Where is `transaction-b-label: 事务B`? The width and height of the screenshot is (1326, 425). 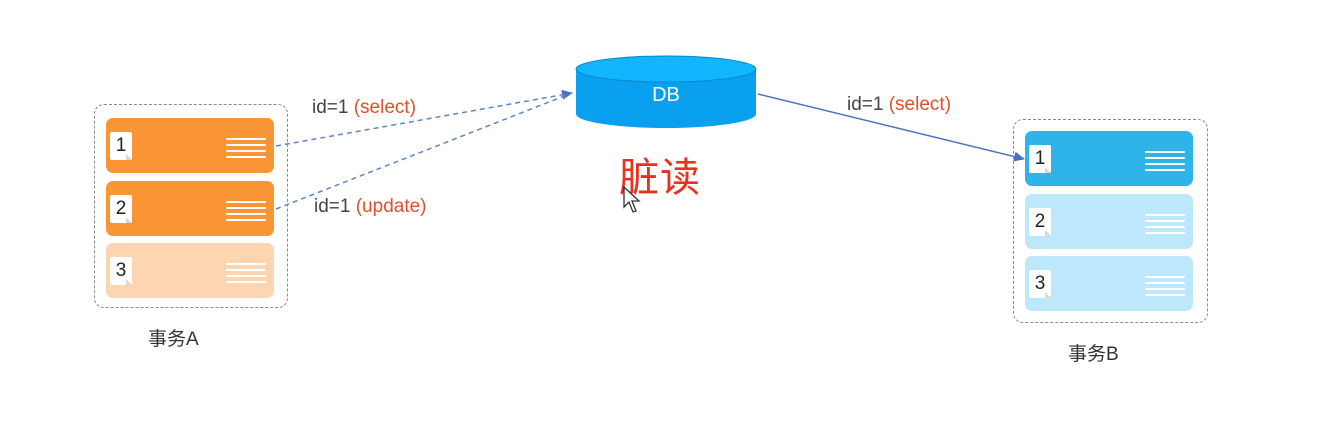
transaction-b-label: 事务B is located at coordinates (1093, 354).